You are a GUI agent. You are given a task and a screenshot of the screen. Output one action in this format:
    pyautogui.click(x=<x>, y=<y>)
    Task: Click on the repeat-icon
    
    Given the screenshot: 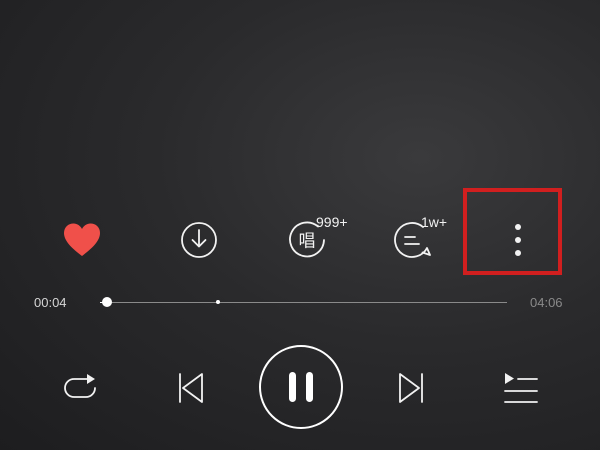 What is the action you would take?
    pyautogui.click(x=80, y=386)
    